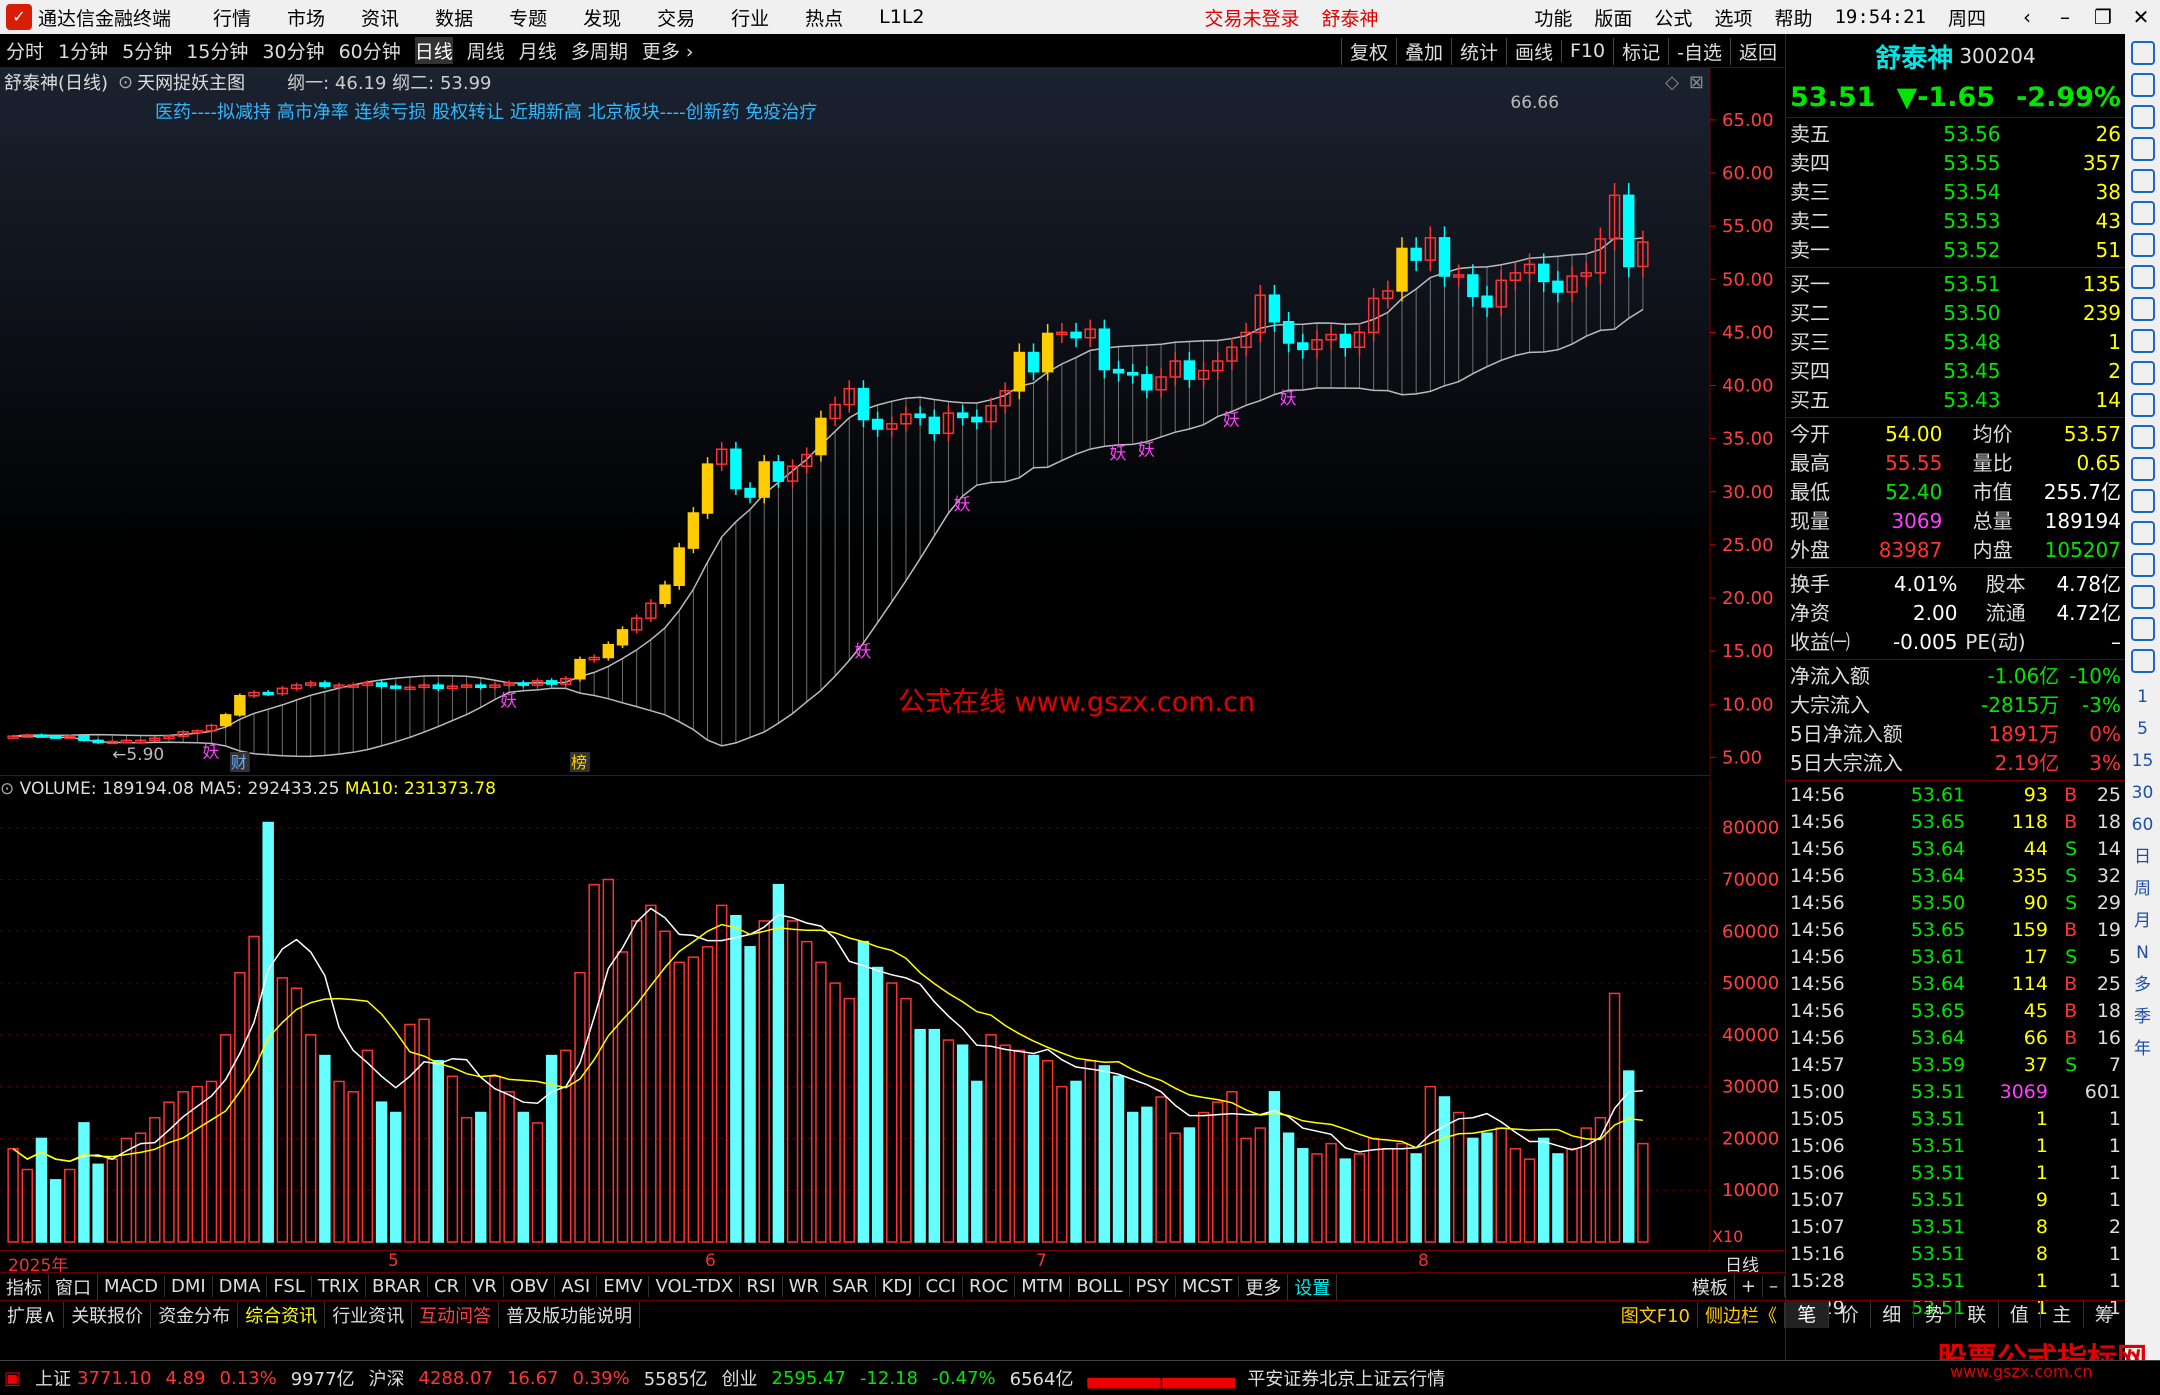  Describe the element at coordinates (602, 17) in the screenshot. I see `menu-faxian: 发现` at that location.